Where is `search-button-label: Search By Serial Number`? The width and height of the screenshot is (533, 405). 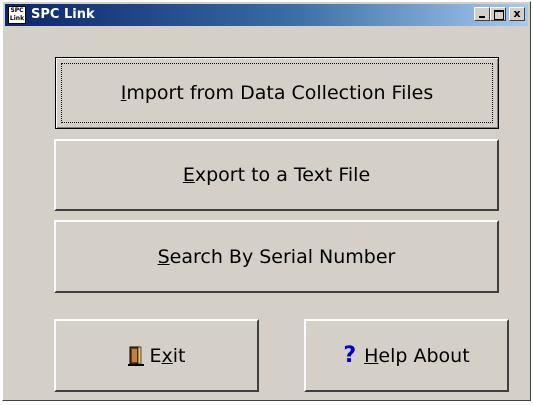
search-button-label: Search By Serial Number is located at coordinates (276, 256).